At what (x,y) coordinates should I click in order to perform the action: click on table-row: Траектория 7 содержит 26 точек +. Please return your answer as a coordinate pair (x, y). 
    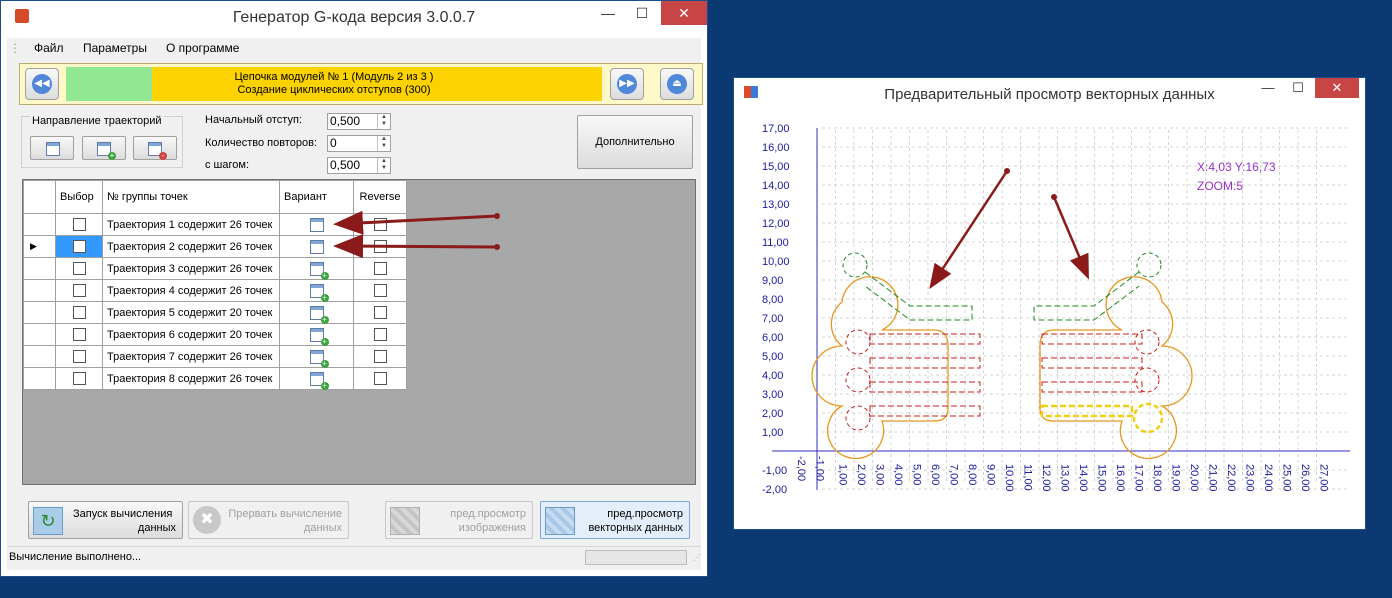
    Looking at the image, I should click on (215, 356).